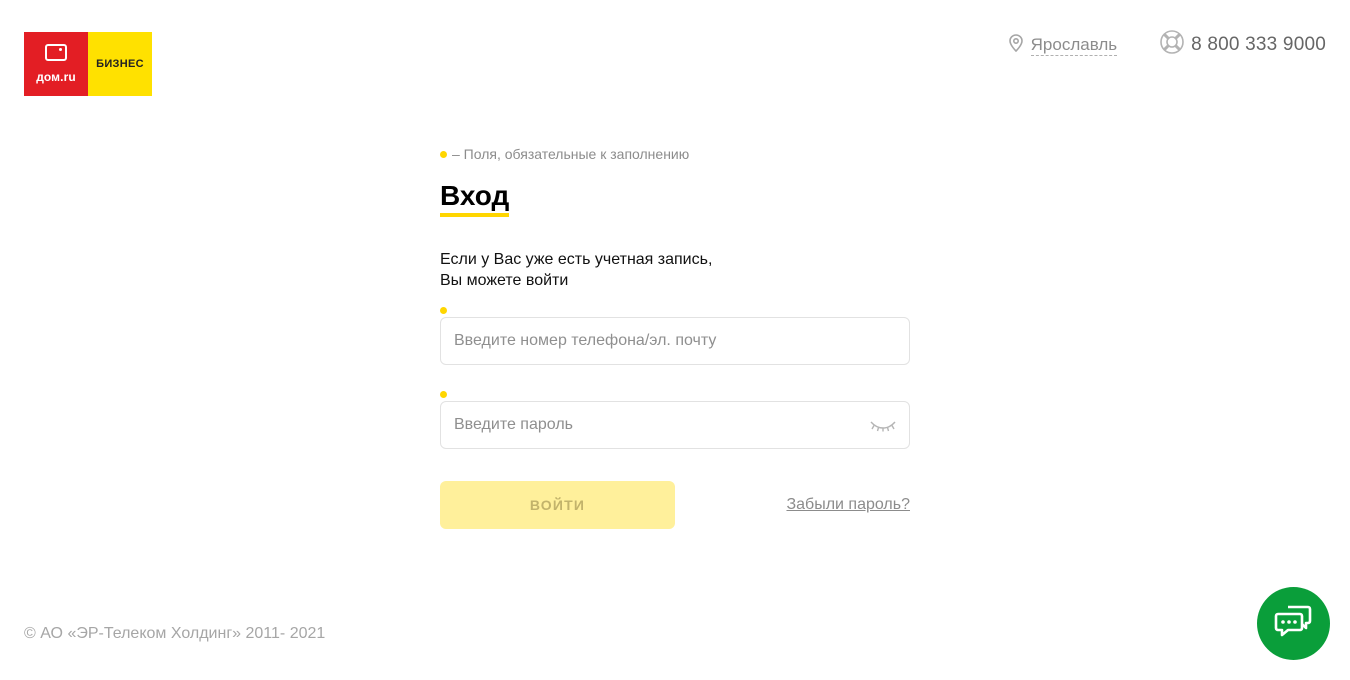  I want to click on login-button: ВОЙТИ, so click(557, 505).